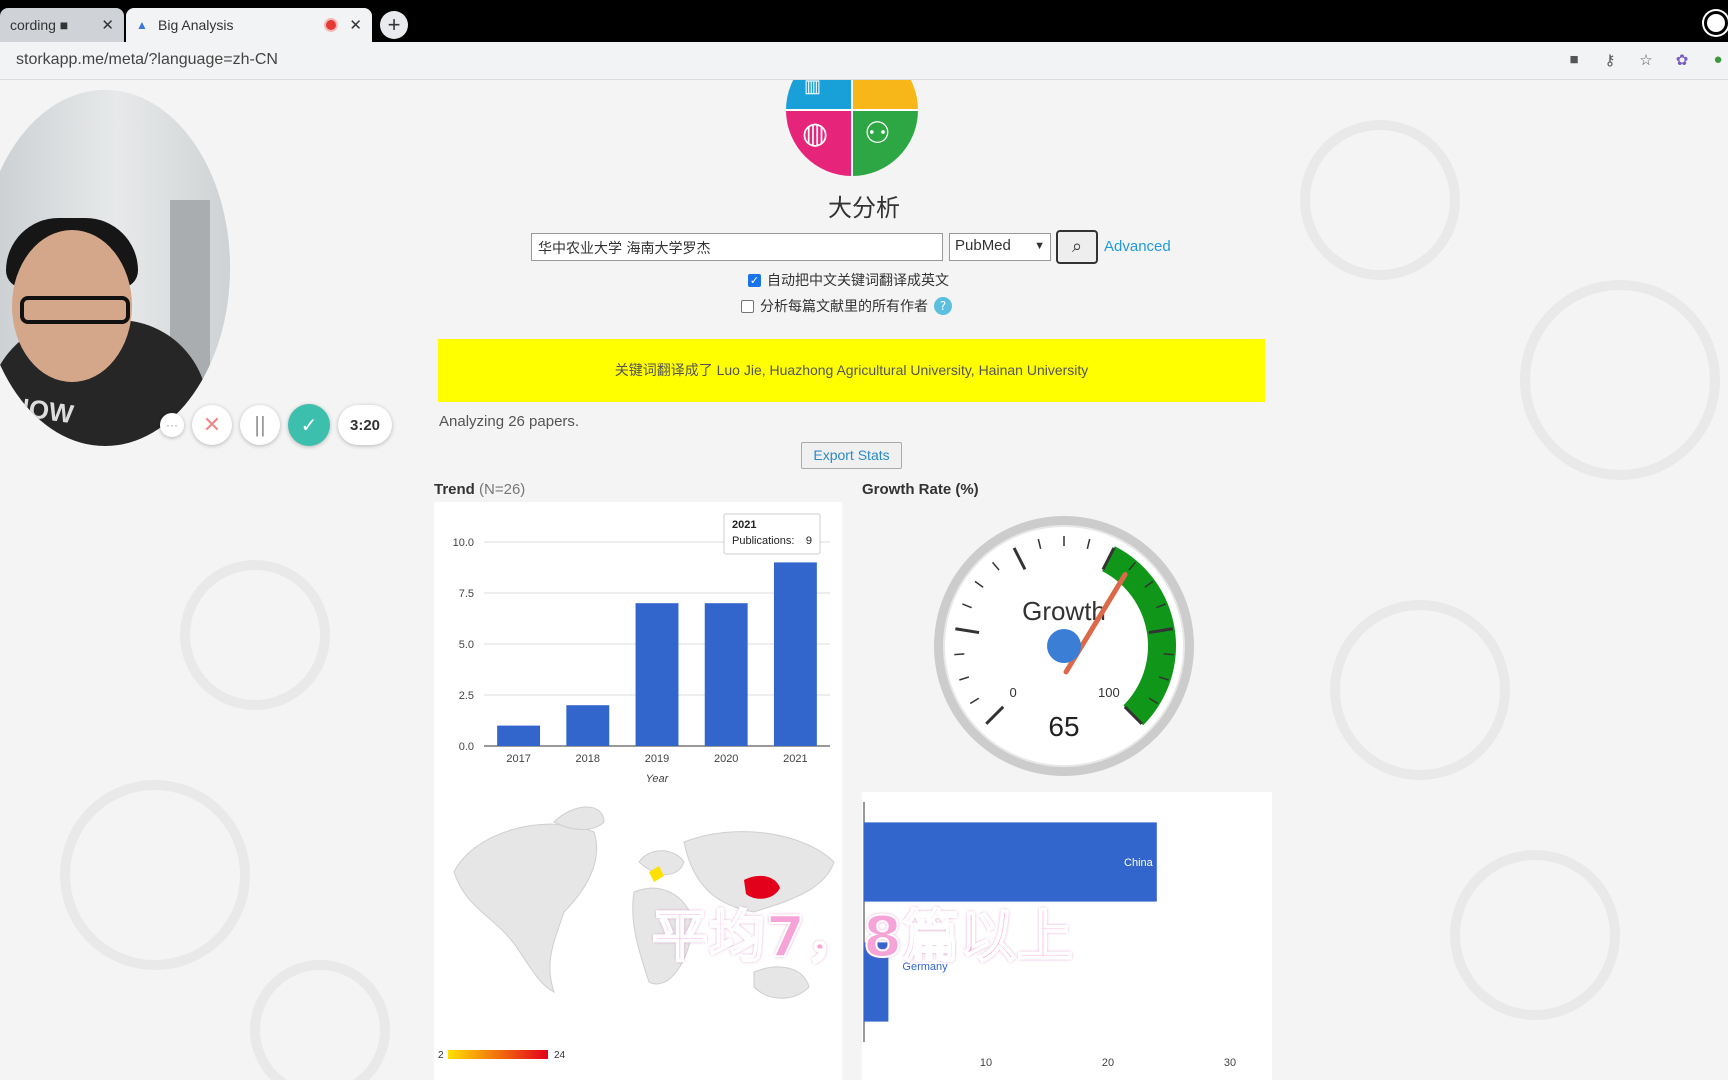 This screenshot has width=1728, height=1080. I want to click on y-tick-label: 7.5, so click(466, 594).